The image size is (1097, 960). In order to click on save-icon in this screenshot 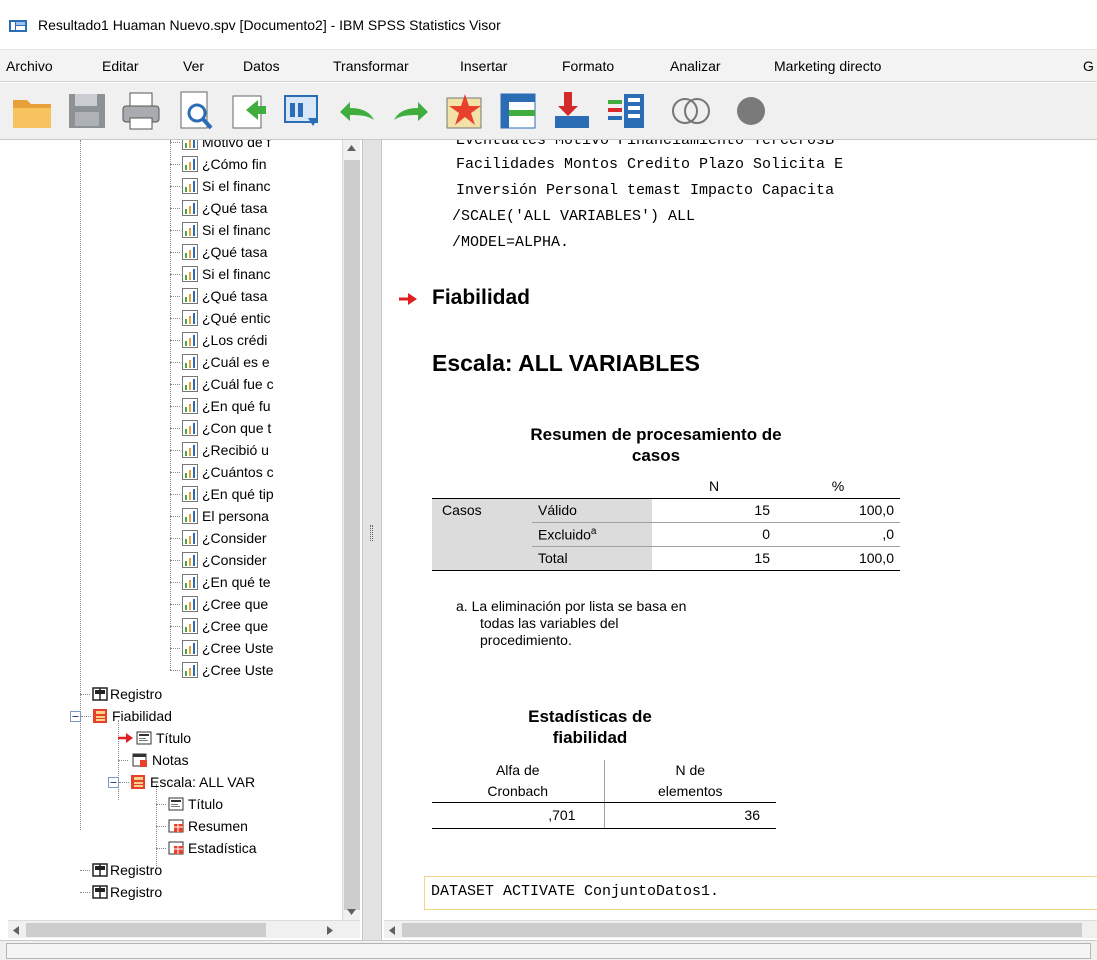, I will do `click(87, 111)`.